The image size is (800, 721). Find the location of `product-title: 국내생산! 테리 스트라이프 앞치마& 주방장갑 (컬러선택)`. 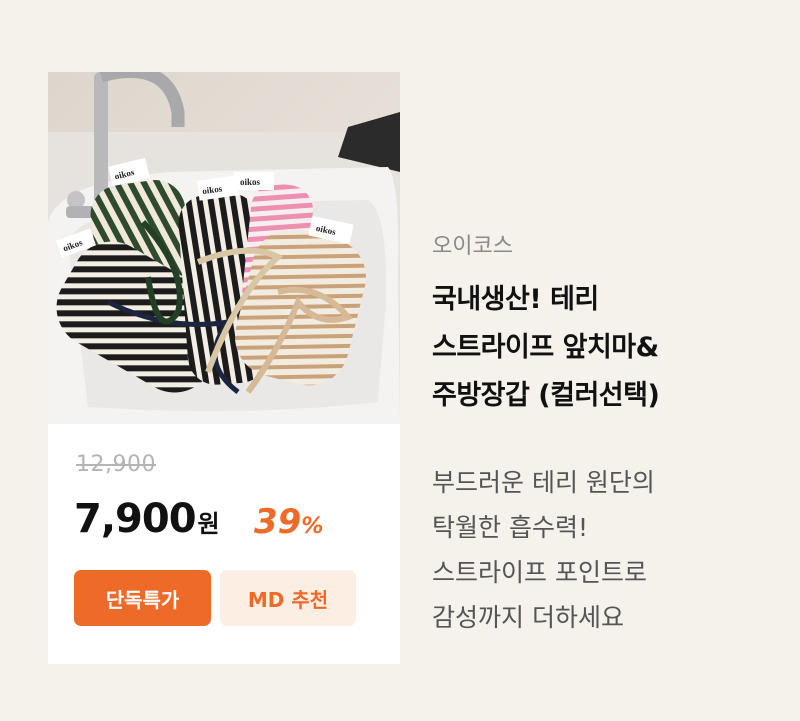

product-title: 국내생산! 테리 스트라이프 앞치마& 주방장갑 (컬러선택) is located at coordinates (602, 348).